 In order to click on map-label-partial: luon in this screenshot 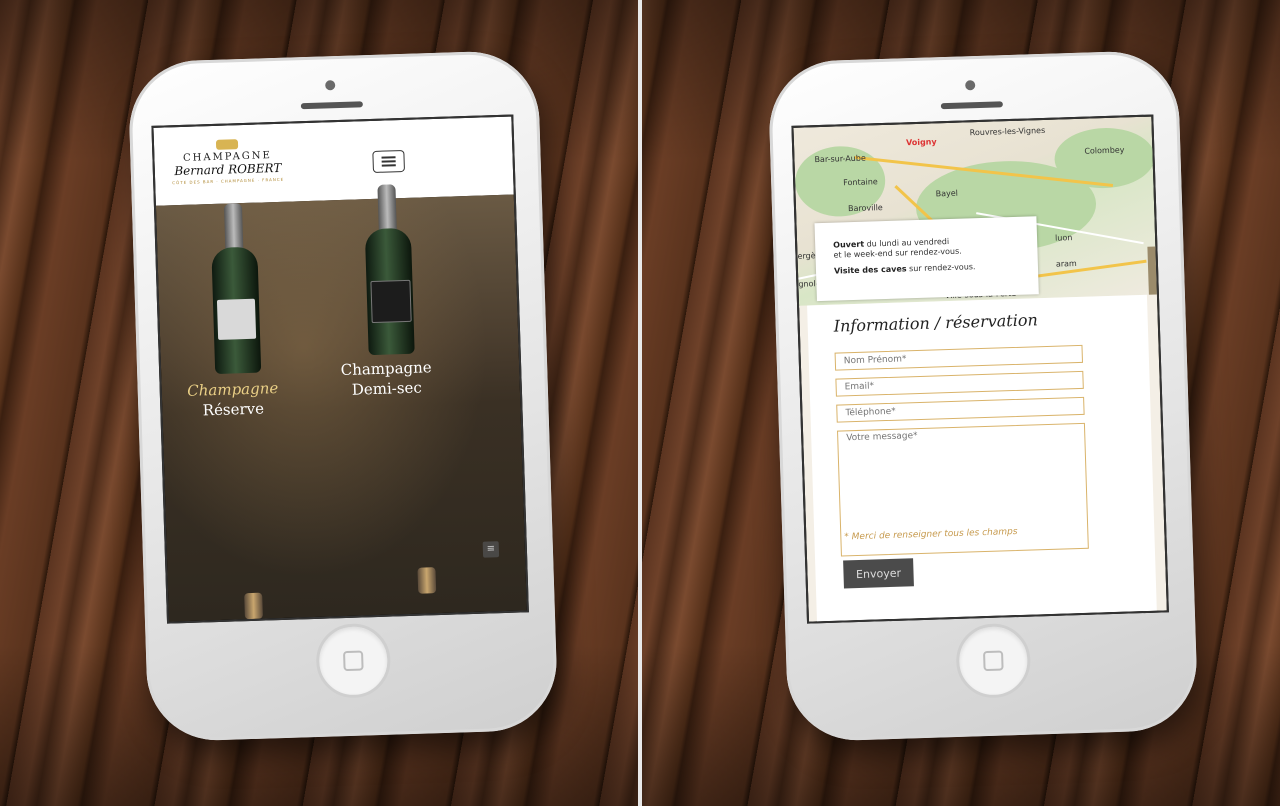, I will do `click(1063, 238)`.